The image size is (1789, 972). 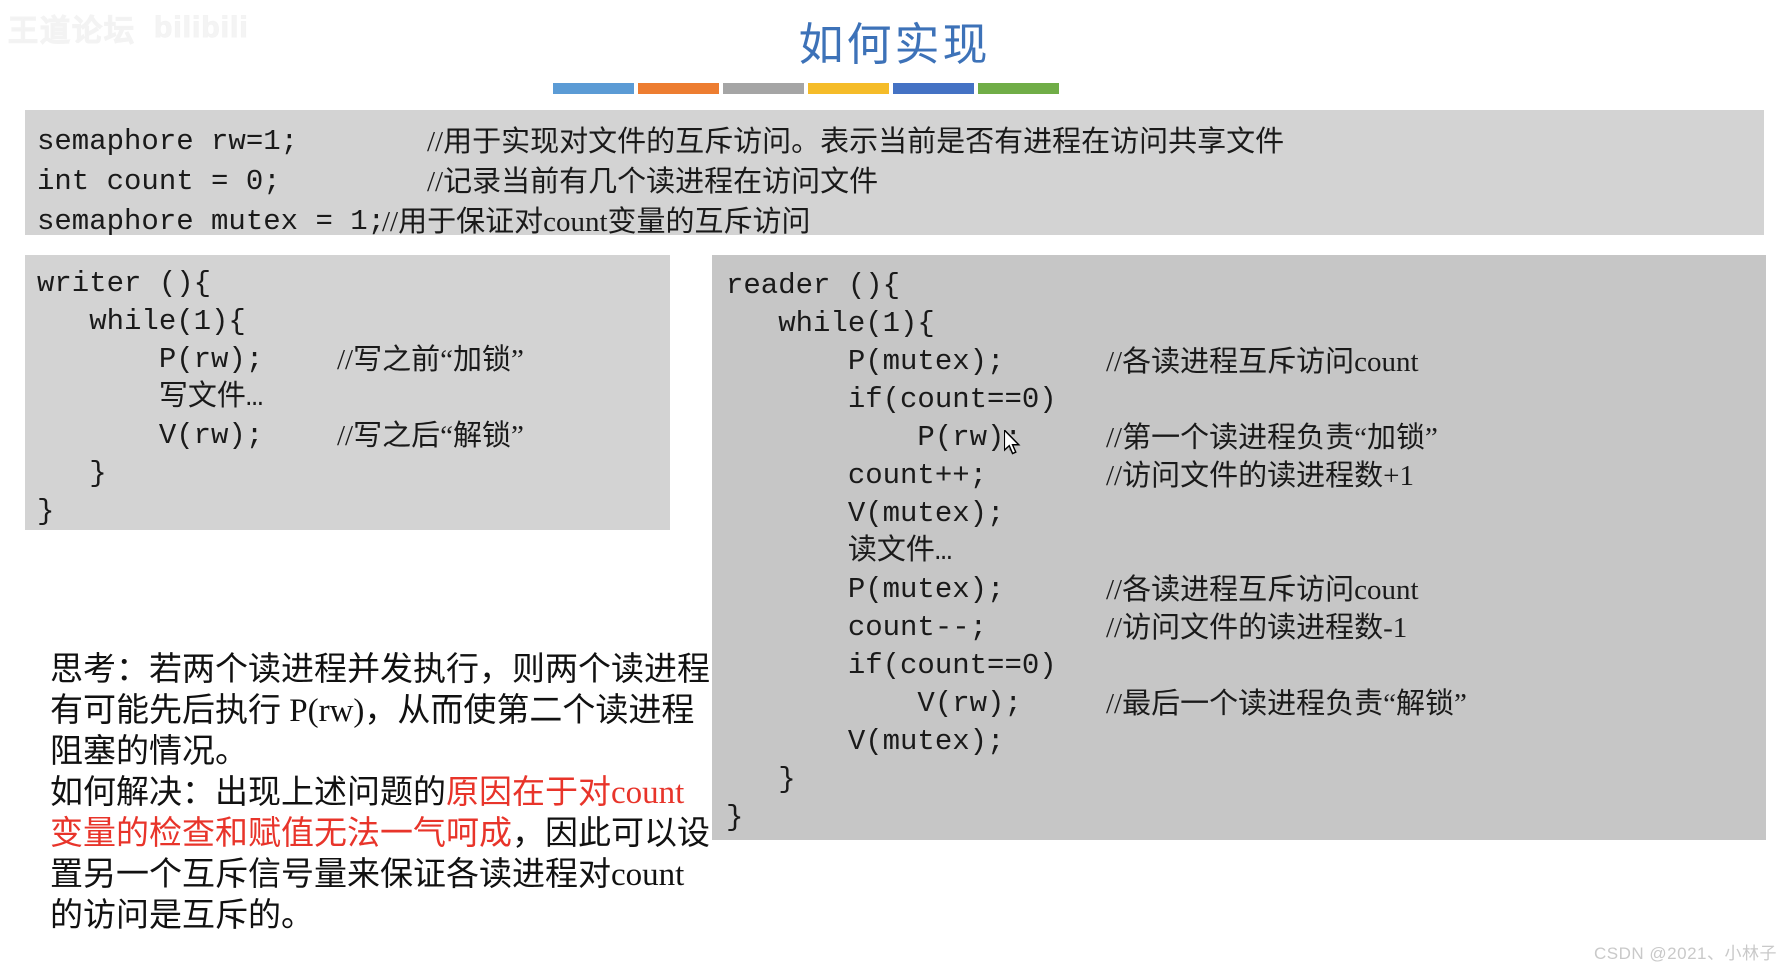 What do you see at coordinates (1246, 324) in the screenshot?
I see `reader-line: while(1){` at bounding box center [1246, 324].